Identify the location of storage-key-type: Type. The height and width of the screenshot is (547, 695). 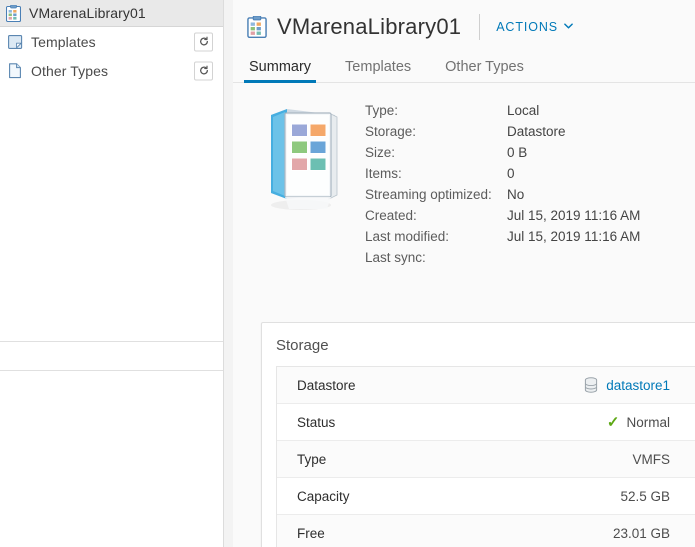
(312, 459).